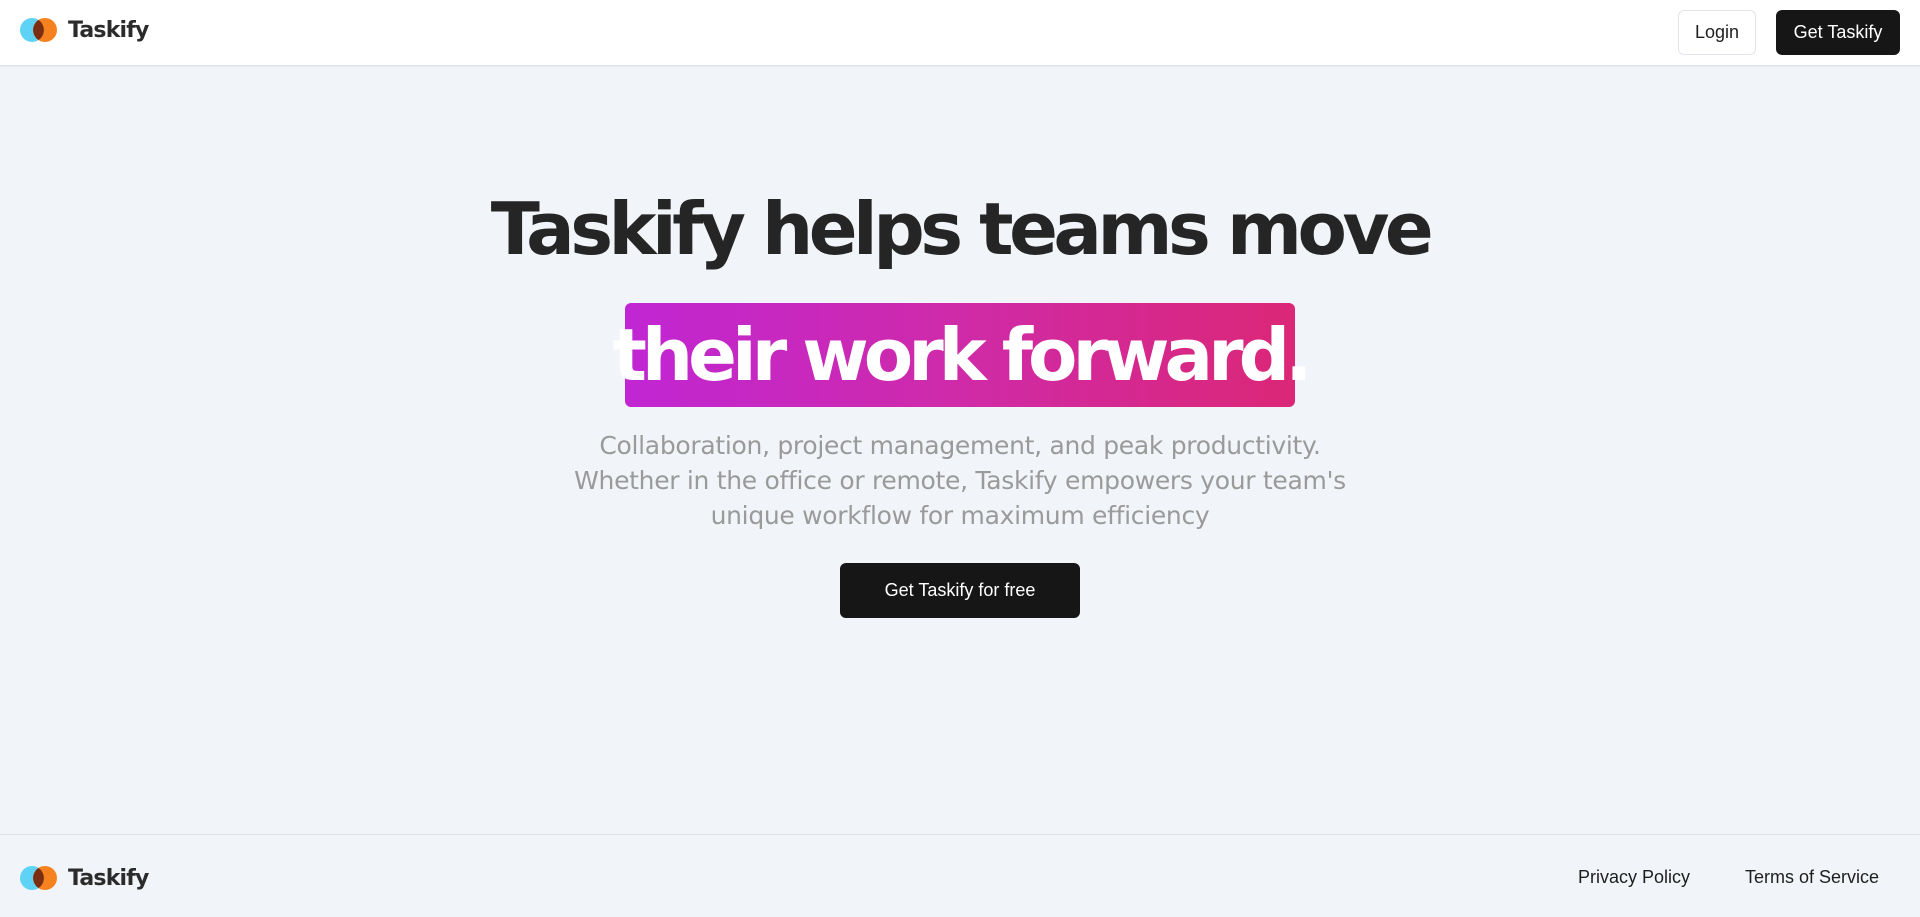 The height and width of the screenshot is (917, 1920). What do you see at coordinates (1838, 32) in the screenshot?
I see `get-taskify-button: Get Taskify` at bounding box center [1838, 32].